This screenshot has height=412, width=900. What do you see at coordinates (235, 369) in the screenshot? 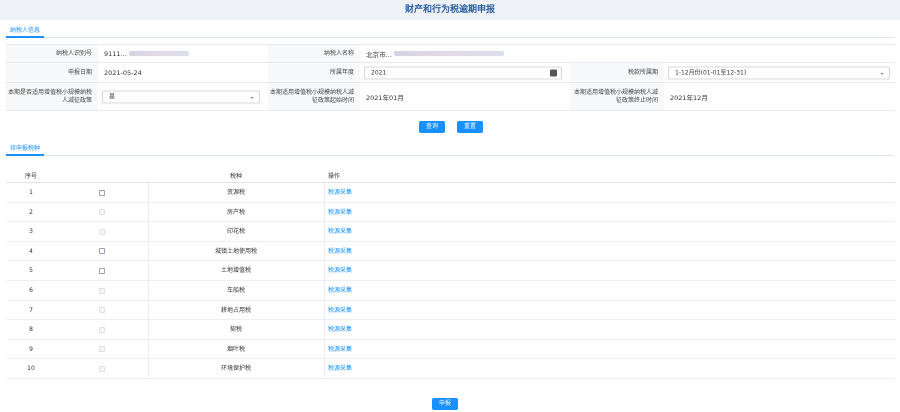
I see `tax-name: 环境保护税` at bounding box center [235, 369].